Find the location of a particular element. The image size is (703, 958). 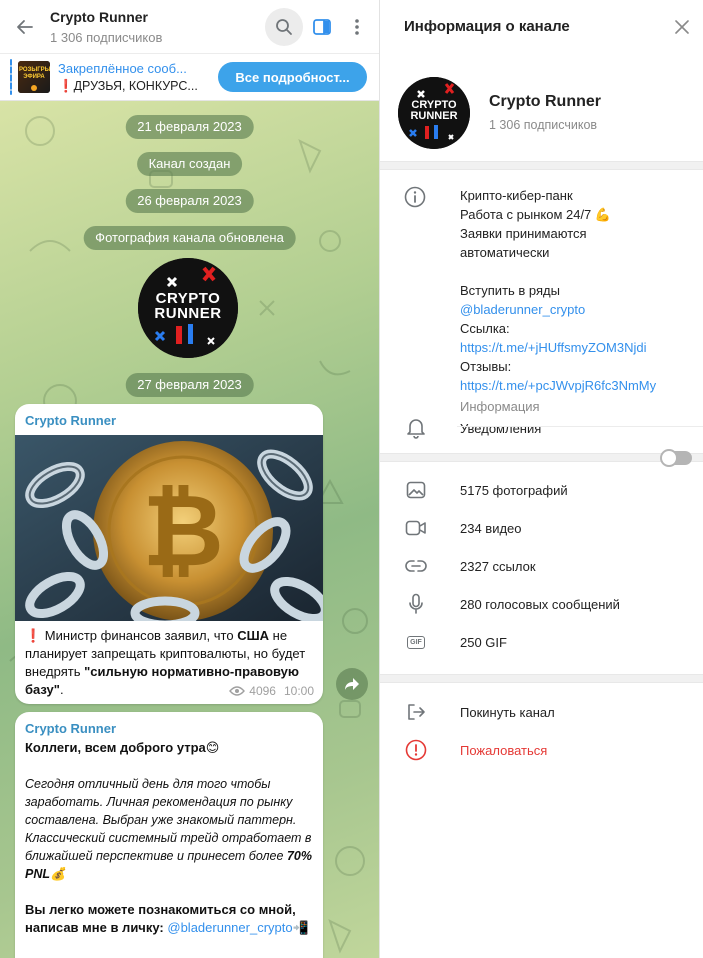

search-icon is located at coordinates (284, 26).